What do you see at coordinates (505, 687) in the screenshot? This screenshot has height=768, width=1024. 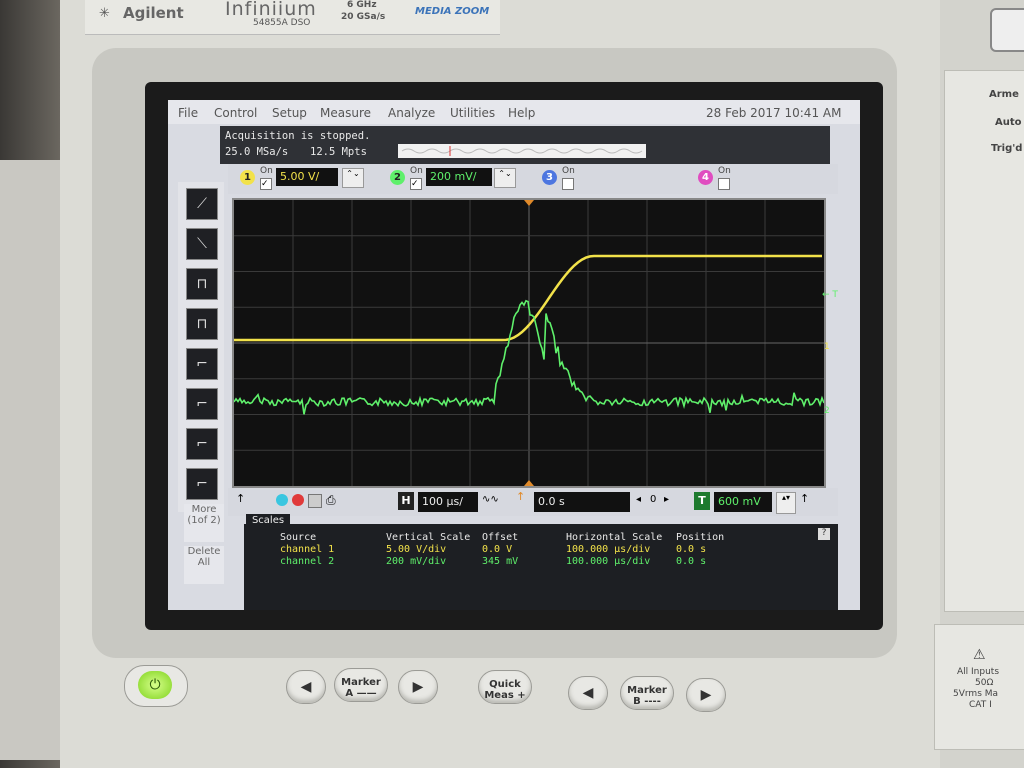 I see `quick-meas-button: Quick Meas +` at bounding box center [505, 687].